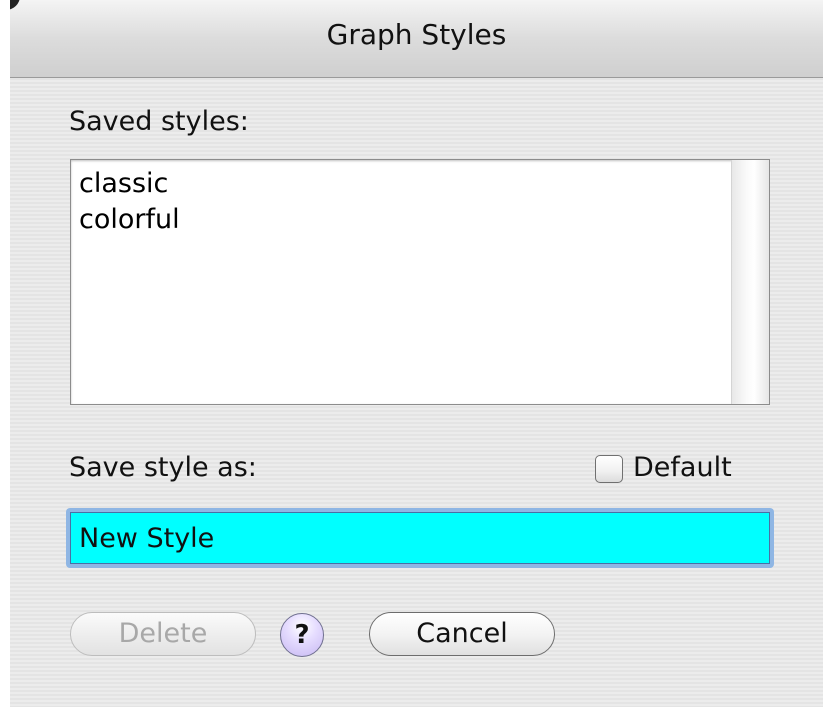 Image resolution: width=823 pixels, height=707 pixels. Describe the element at coordinates (15, 5) in the screenshot. I see `window-corner` at that location.